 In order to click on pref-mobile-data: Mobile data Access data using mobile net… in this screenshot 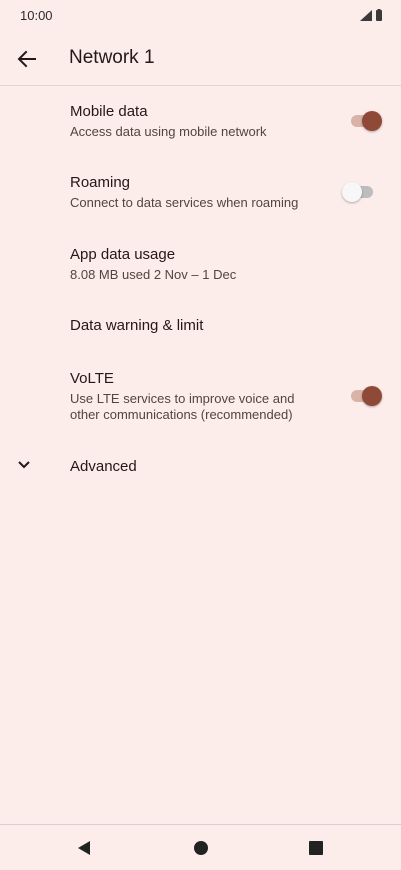, I will do `click(200, 121)`.